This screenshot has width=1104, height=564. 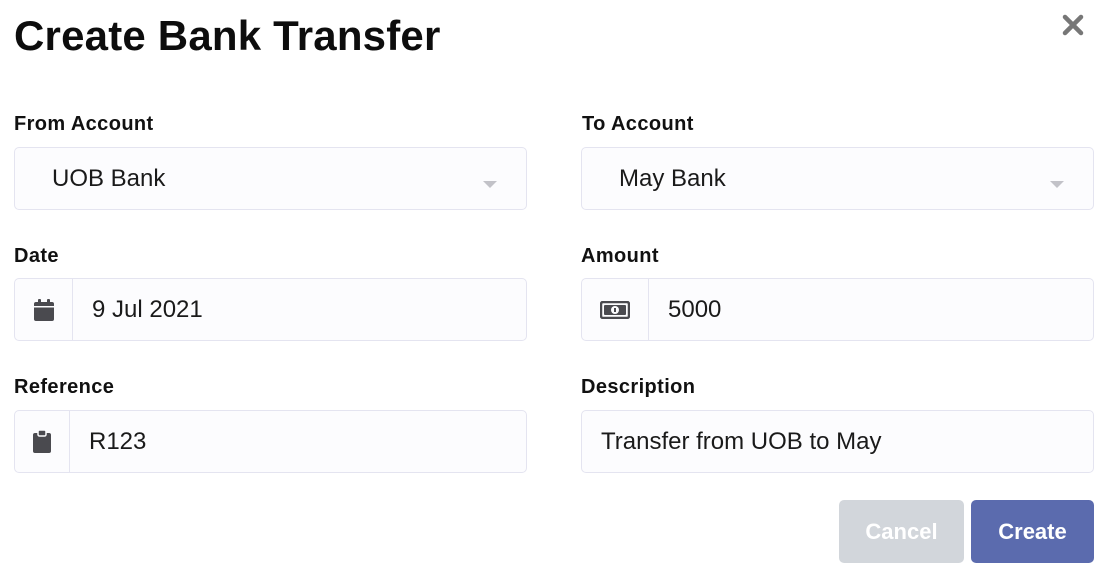 What do you see at coordinates (837, 178) in the screenshot?
I see `to-account-select: May Bank` at bounding box center [837, 178].